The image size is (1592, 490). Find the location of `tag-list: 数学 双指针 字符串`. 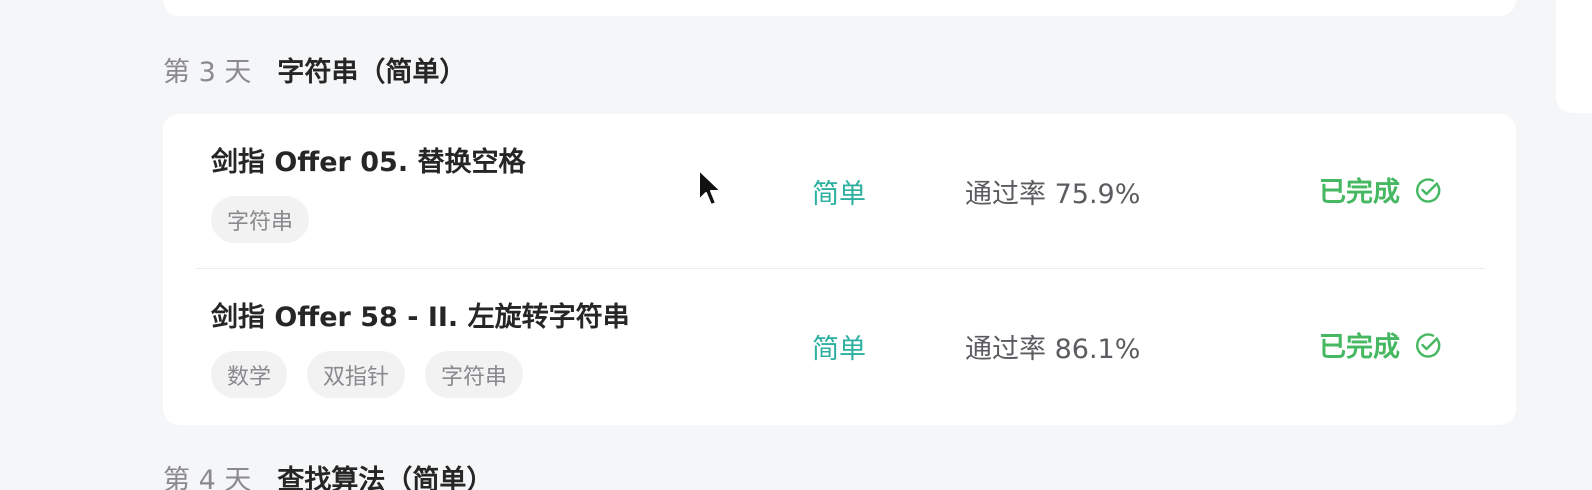

tag-list: 数学 双指针 字符串 is located at coordinates (367, 374).